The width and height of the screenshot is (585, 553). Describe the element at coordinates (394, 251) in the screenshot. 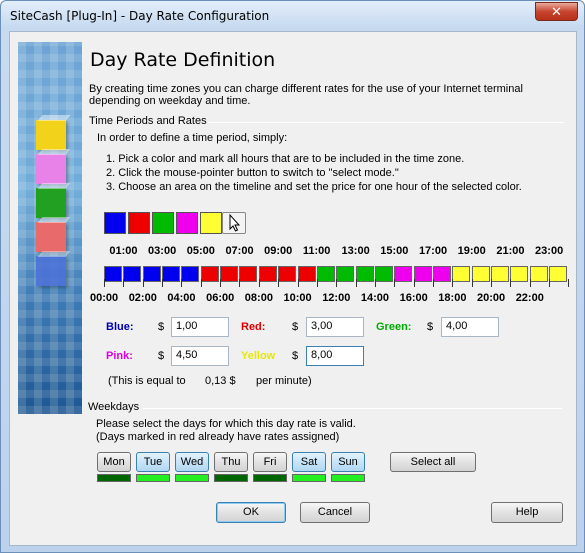

I see `hour-label: 15:00` at that location.